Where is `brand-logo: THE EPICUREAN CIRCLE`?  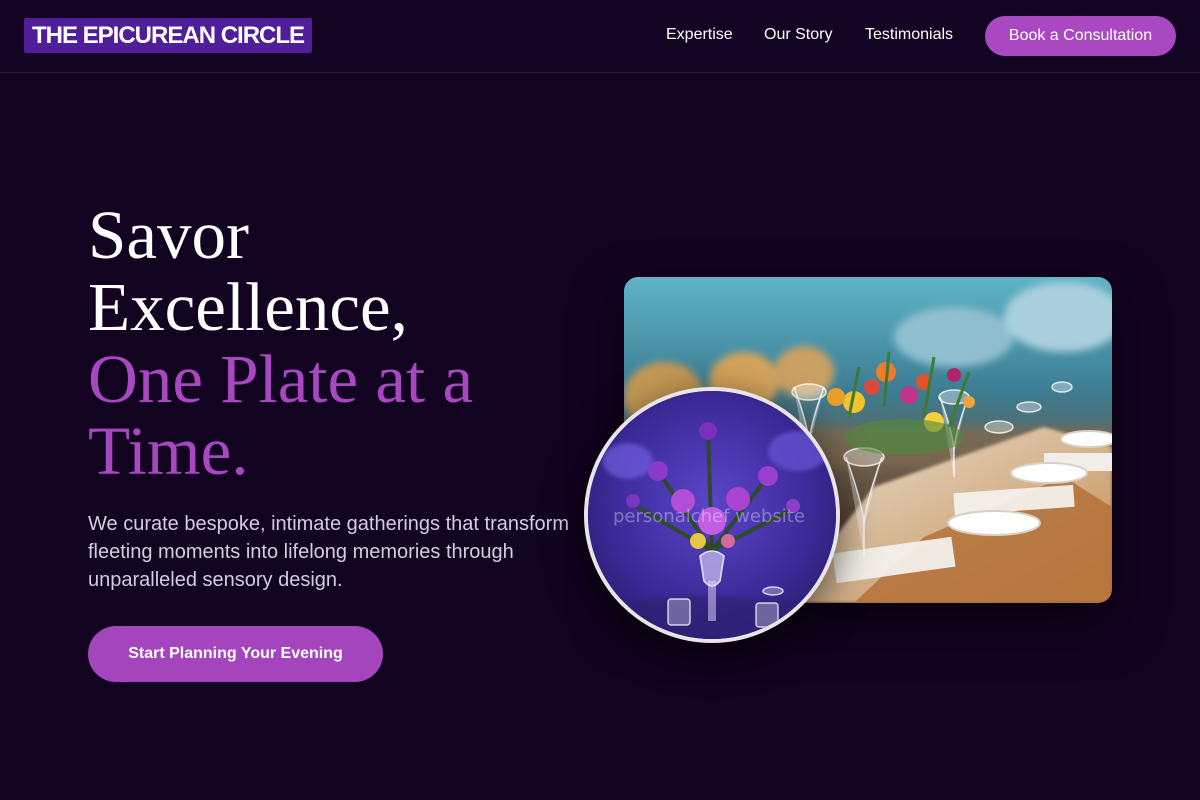 brand-logo: THE EPICUREAN CIRCLE is located at coordinates (168, 35).